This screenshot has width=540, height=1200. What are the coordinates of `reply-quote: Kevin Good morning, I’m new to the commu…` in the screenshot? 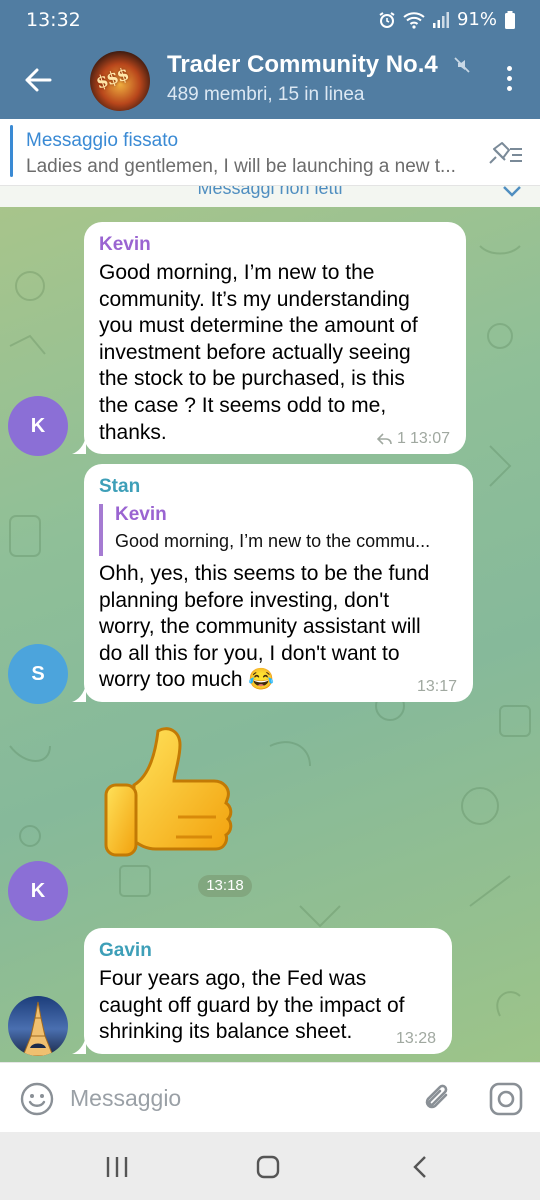 It's located at (286, 530).